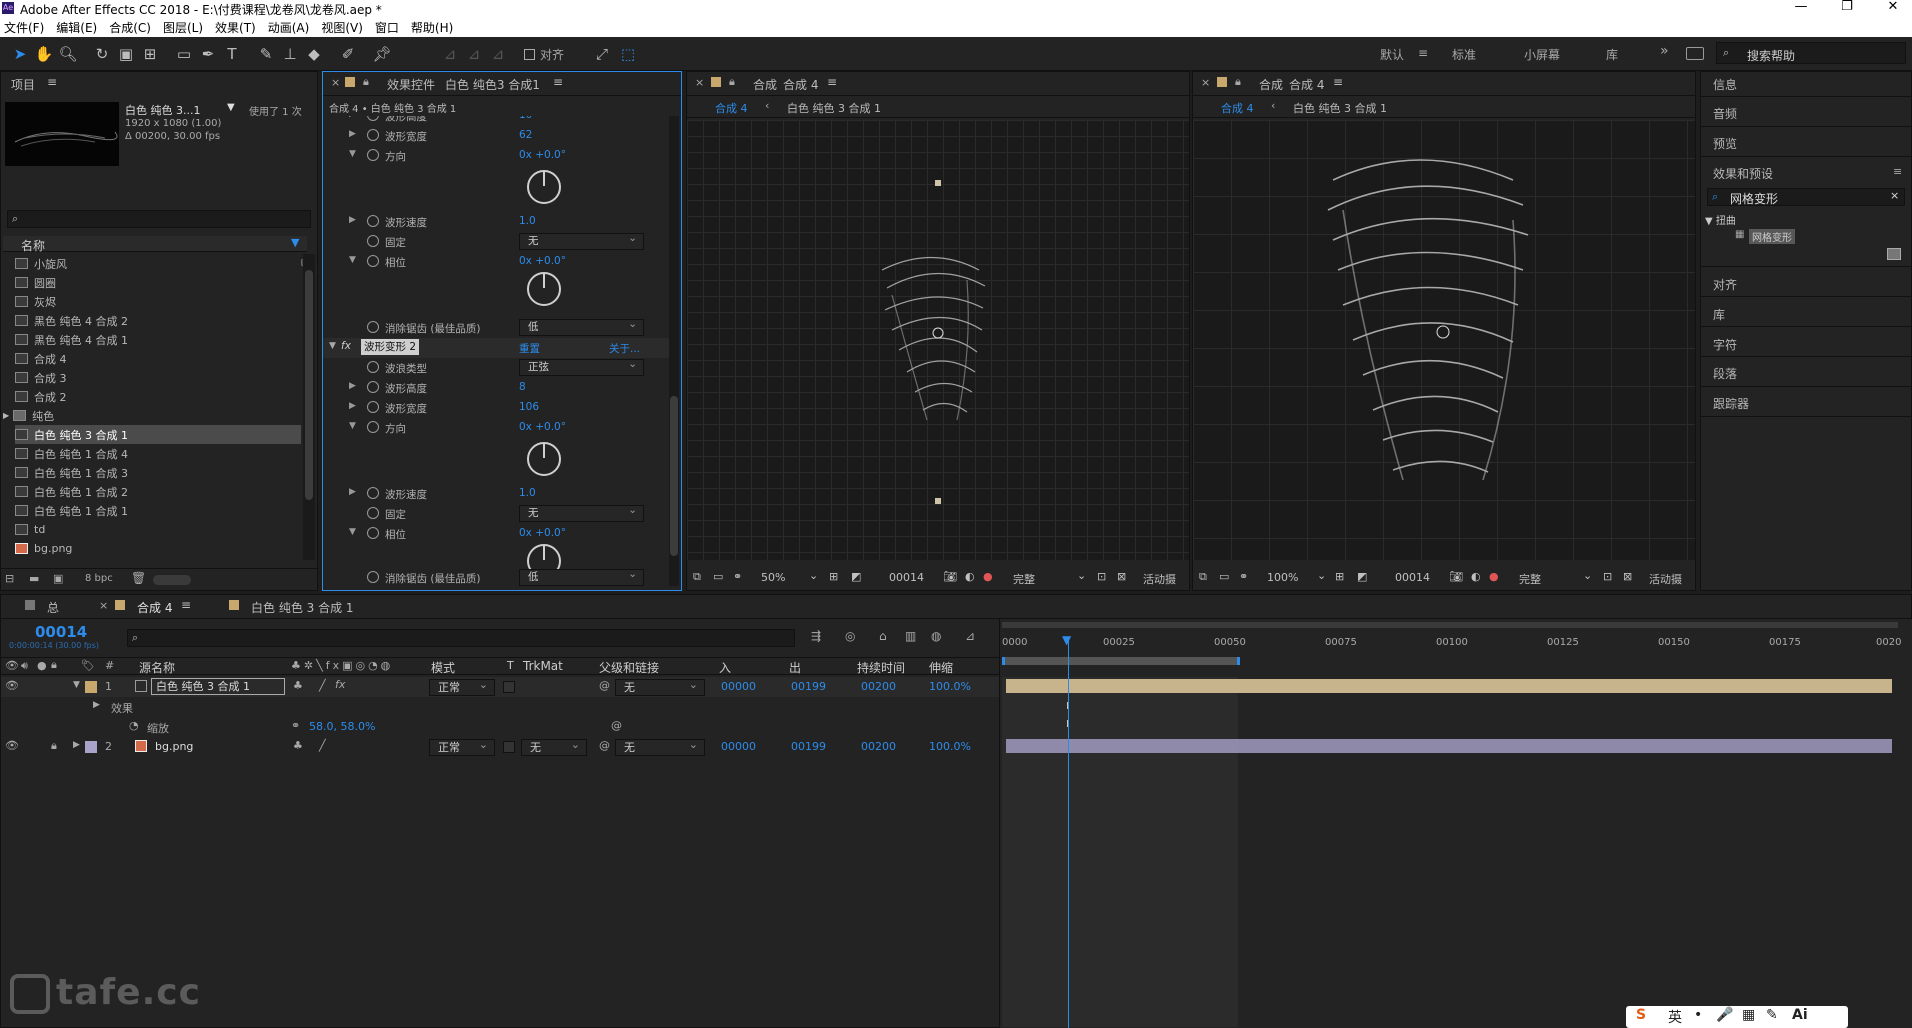  I want to click on active-camera-dropdown: 活动摄, so click(1665, 579).